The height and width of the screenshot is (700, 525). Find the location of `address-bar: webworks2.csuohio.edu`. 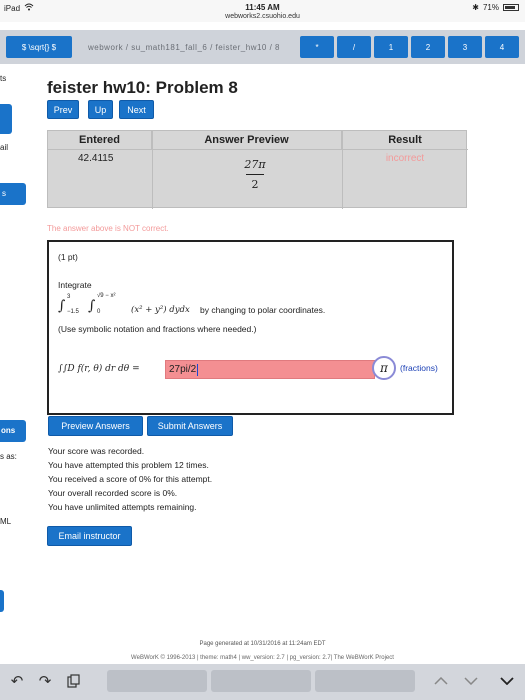

address-bar: webworks2.csuohio.edu is located at coordinates (262, 16).